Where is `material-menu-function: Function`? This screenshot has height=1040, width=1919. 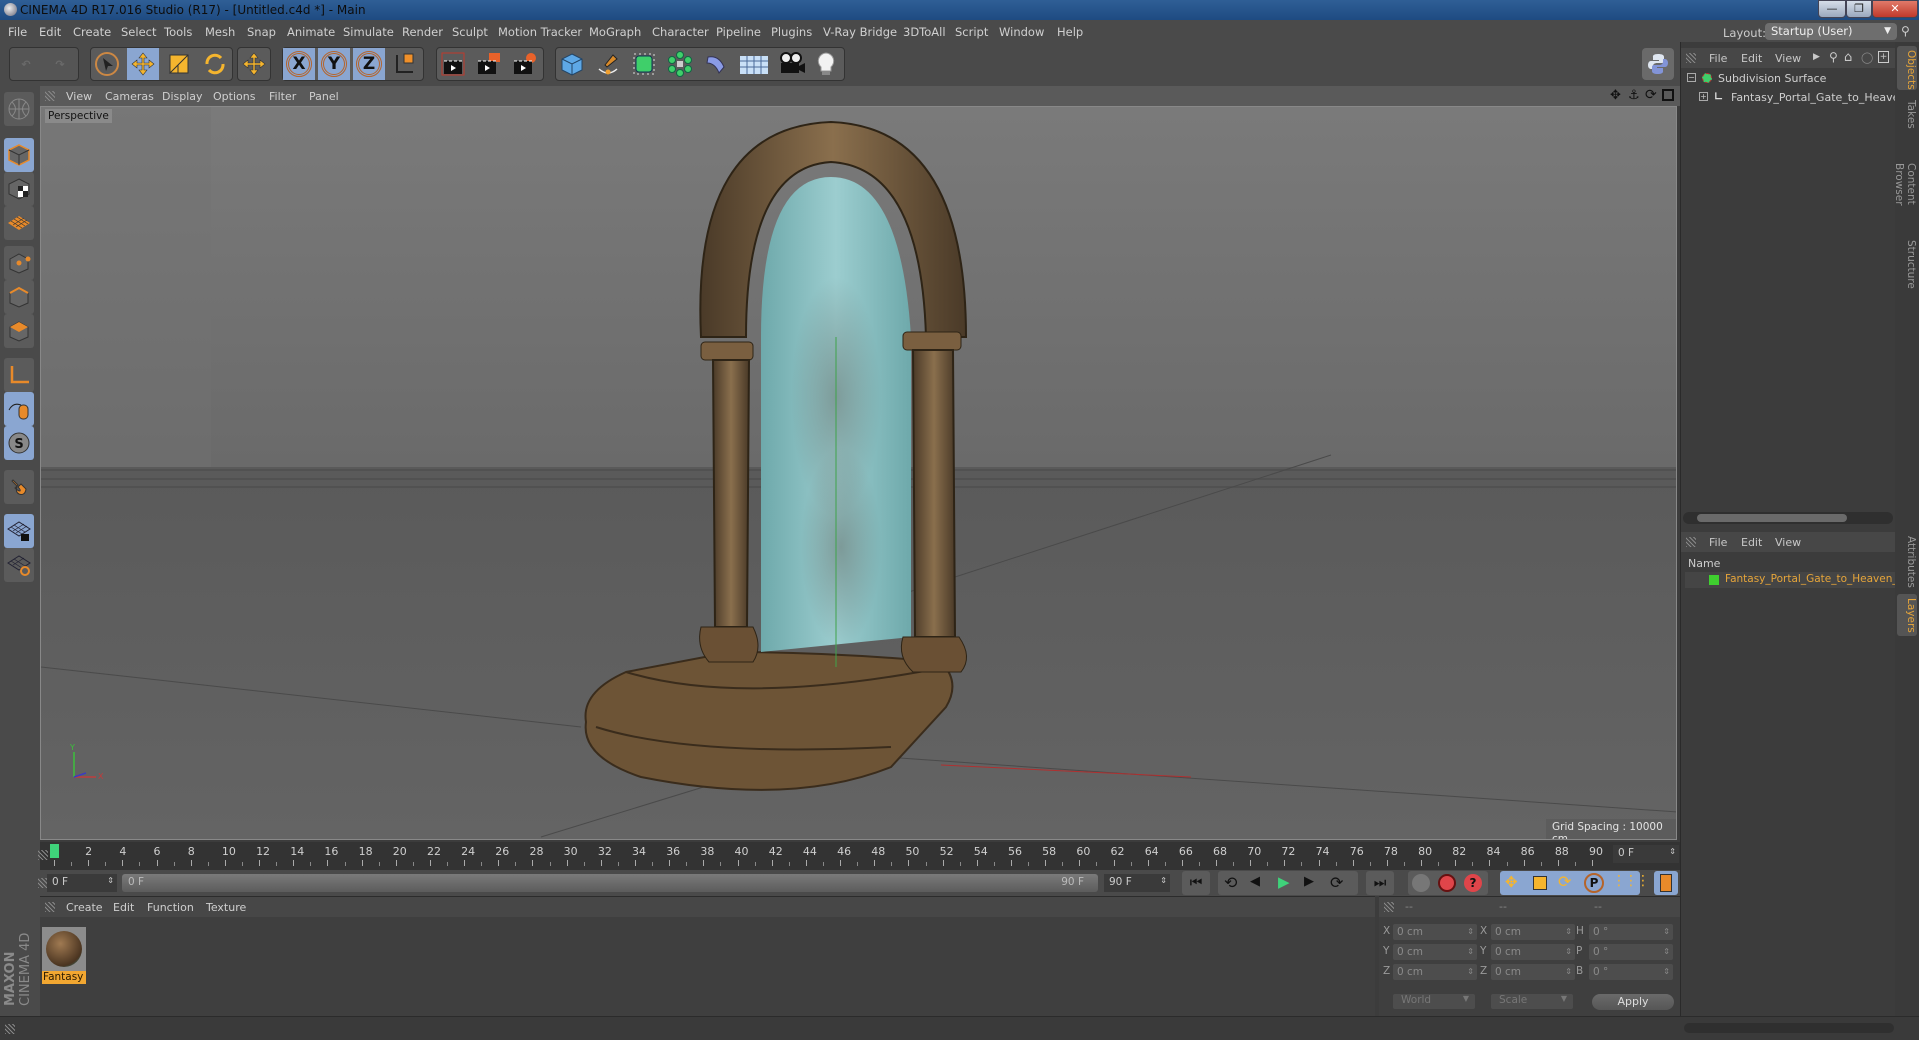 material-menu-function: Function is located at coordinates (170, 907).